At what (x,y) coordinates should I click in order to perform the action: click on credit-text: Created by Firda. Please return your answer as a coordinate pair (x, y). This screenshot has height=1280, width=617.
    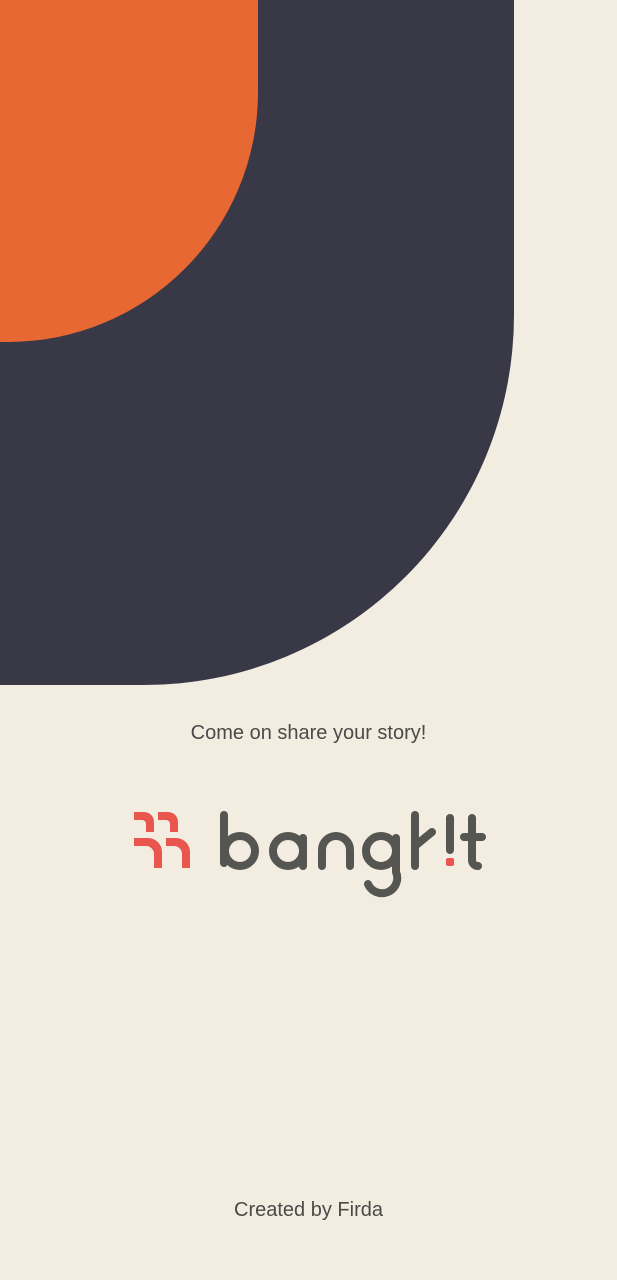
    Looking at the image, I should click on (308, 1210).